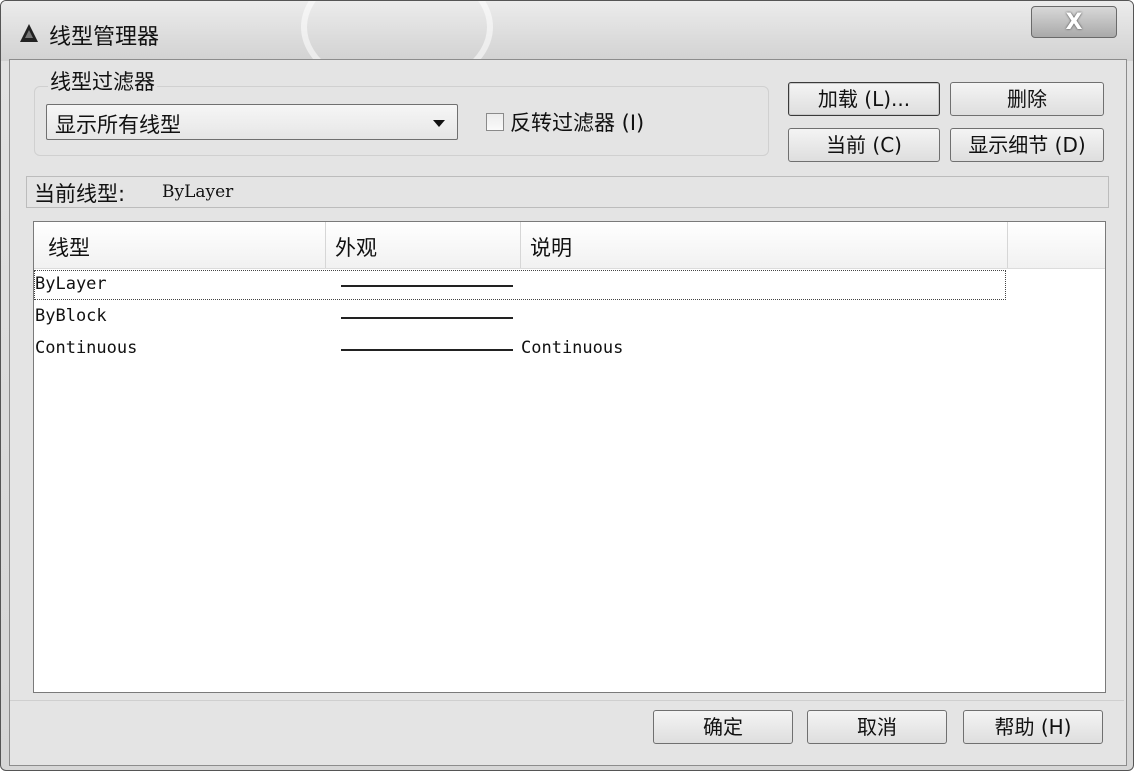 Image resolution: width=1134 pixels, height=771 pixels. What do you see at coordinates (569, 317) in the screenshot?
I see `table-row: ByBlock` at bounding box center [569, 317].